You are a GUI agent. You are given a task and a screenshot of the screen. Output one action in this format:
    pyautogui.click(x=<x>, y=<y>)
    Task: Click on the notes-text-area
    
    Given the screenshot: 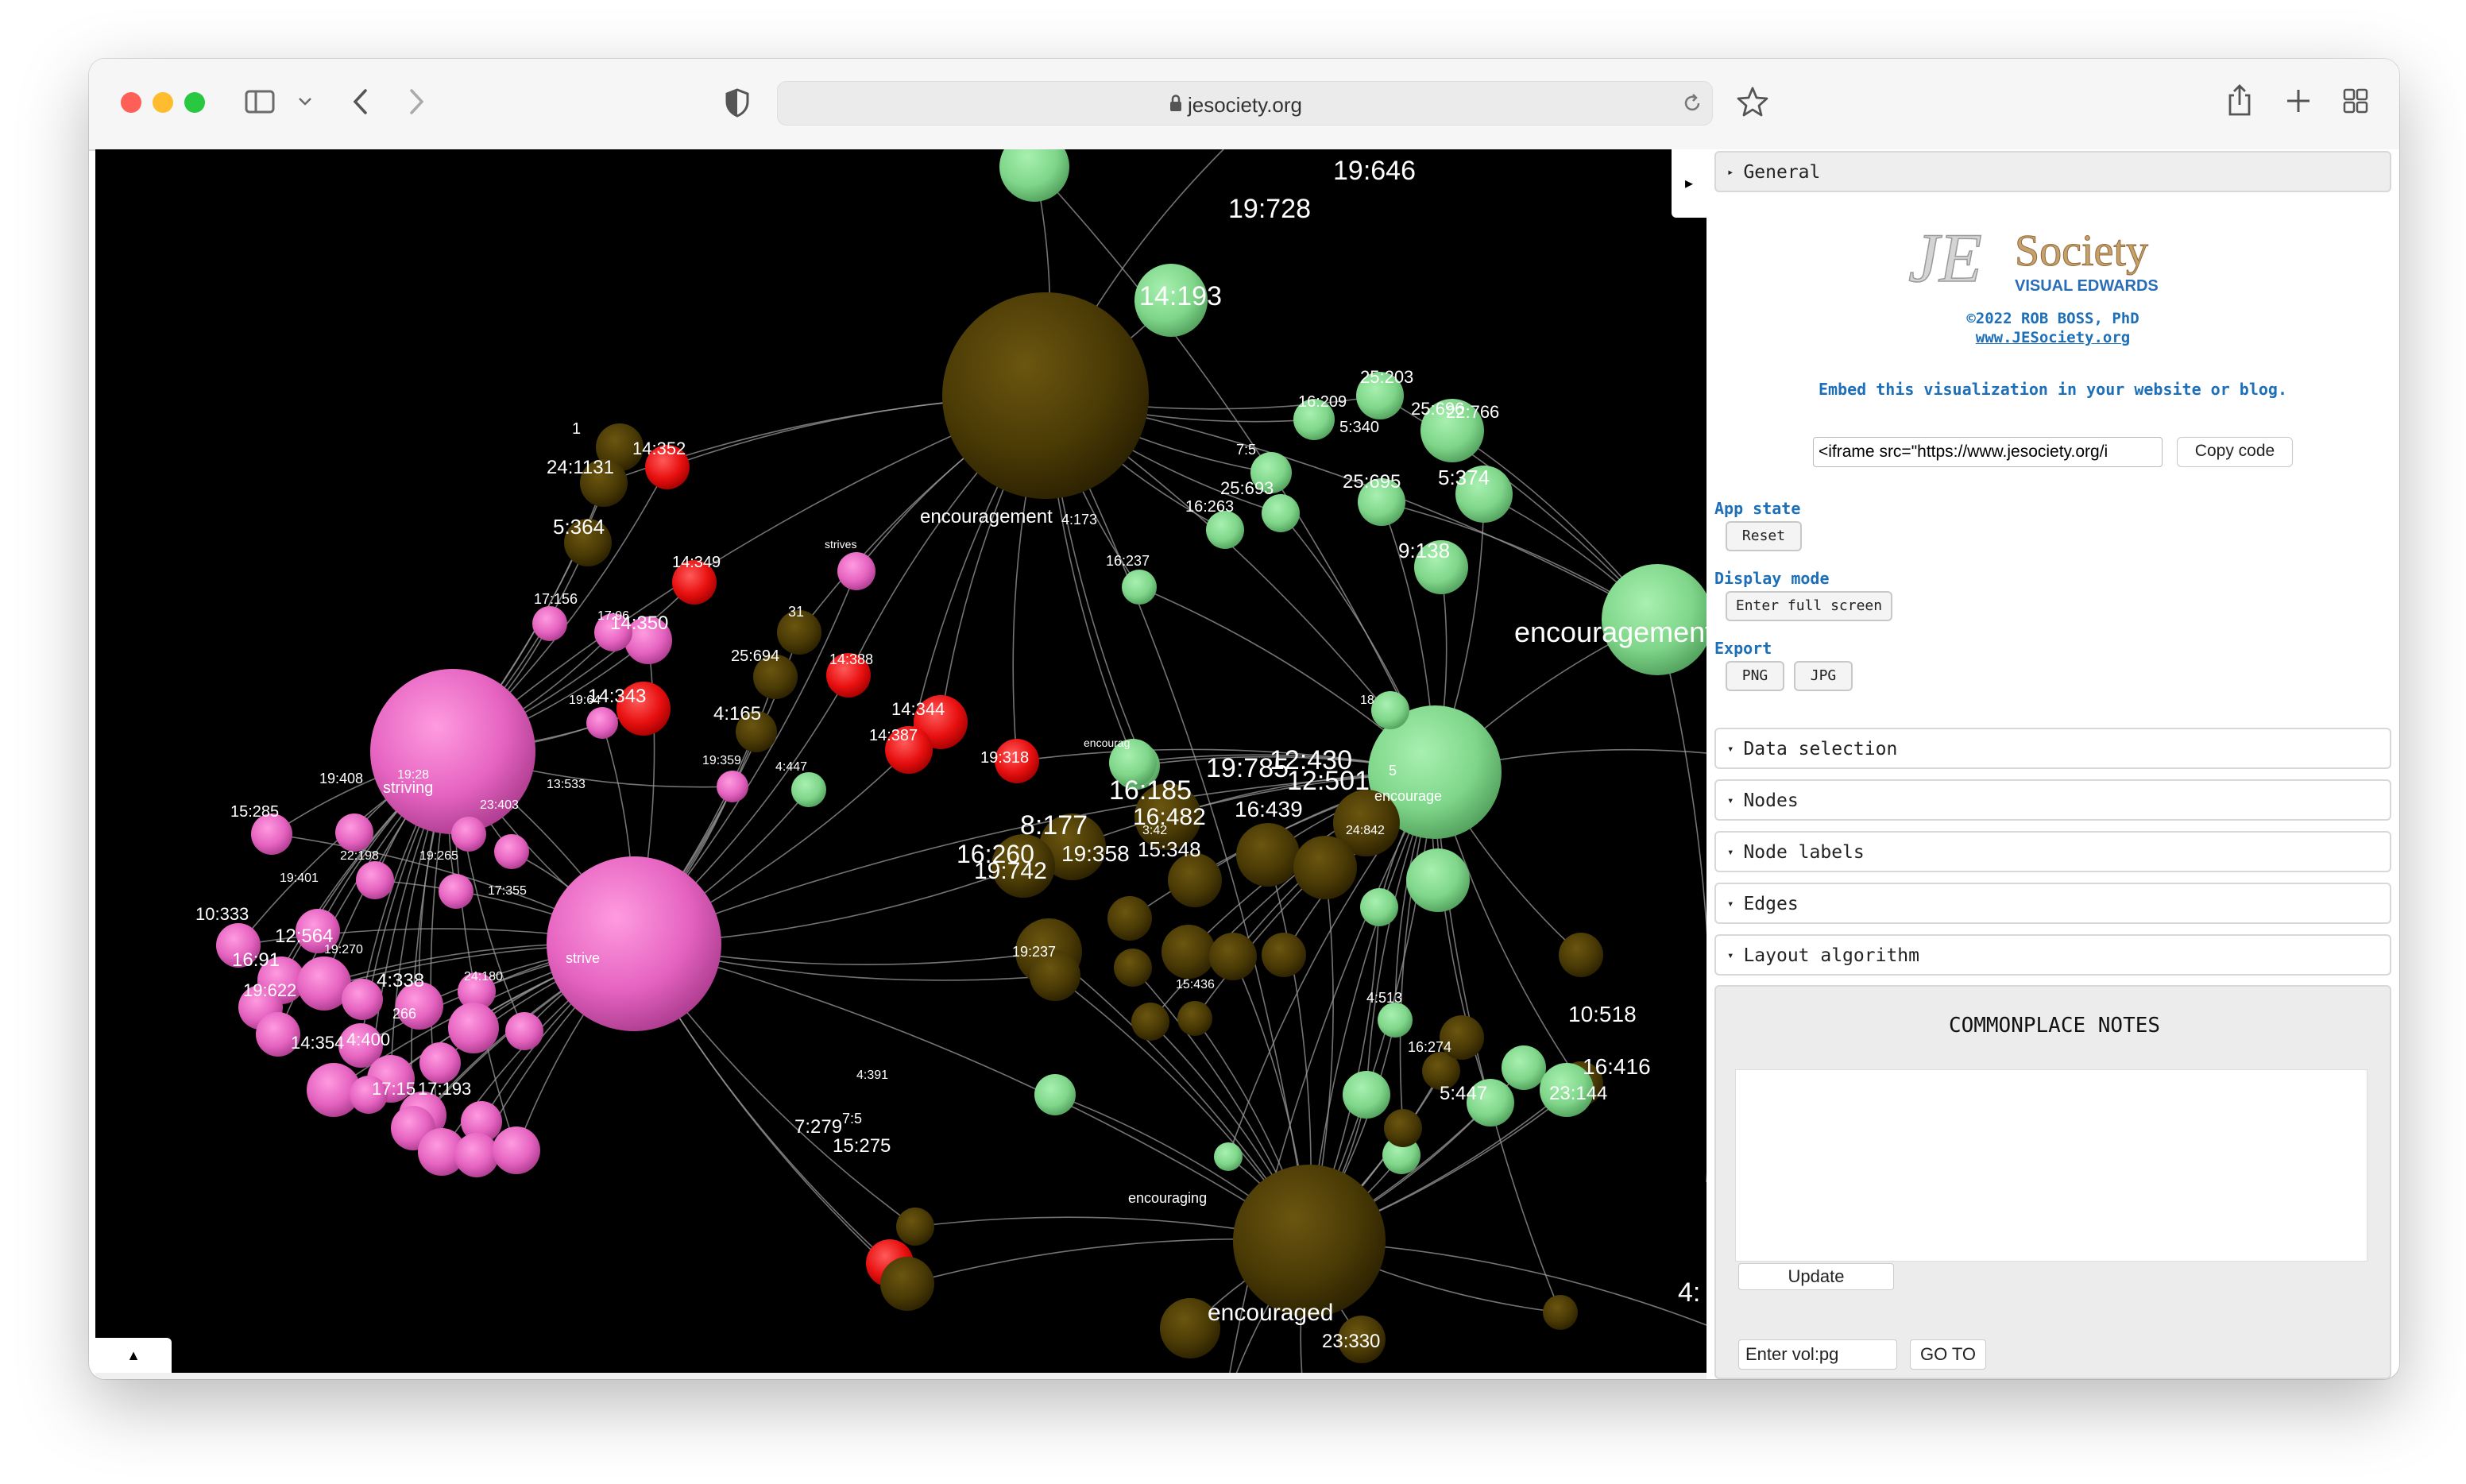 What is the action you would take?
    pyautogui.click(x=2051, y=1165)
    